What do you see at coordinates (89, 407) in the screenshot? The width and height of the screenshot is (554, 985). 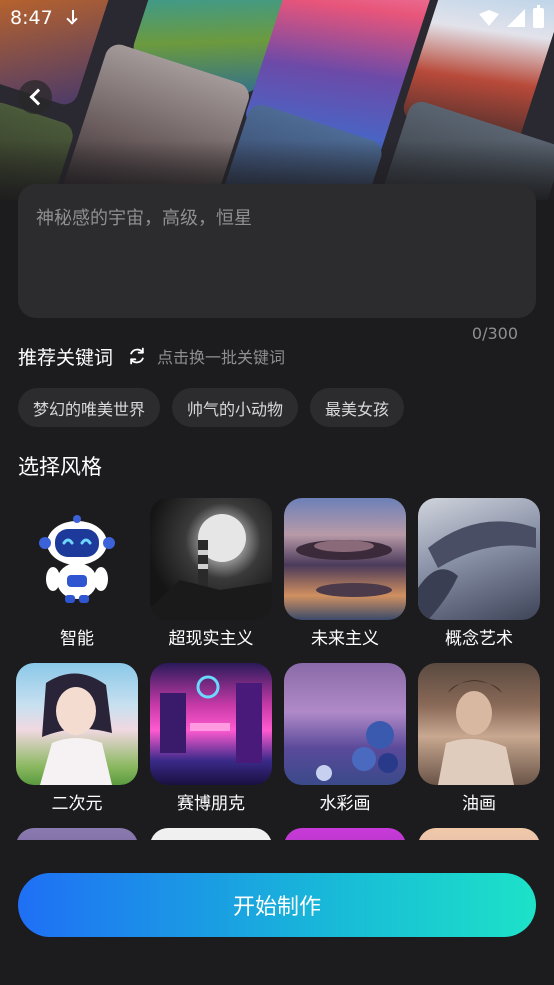 I see `keyword-chip: 梦幻的唯美世界` at bounding box center [89, 407].